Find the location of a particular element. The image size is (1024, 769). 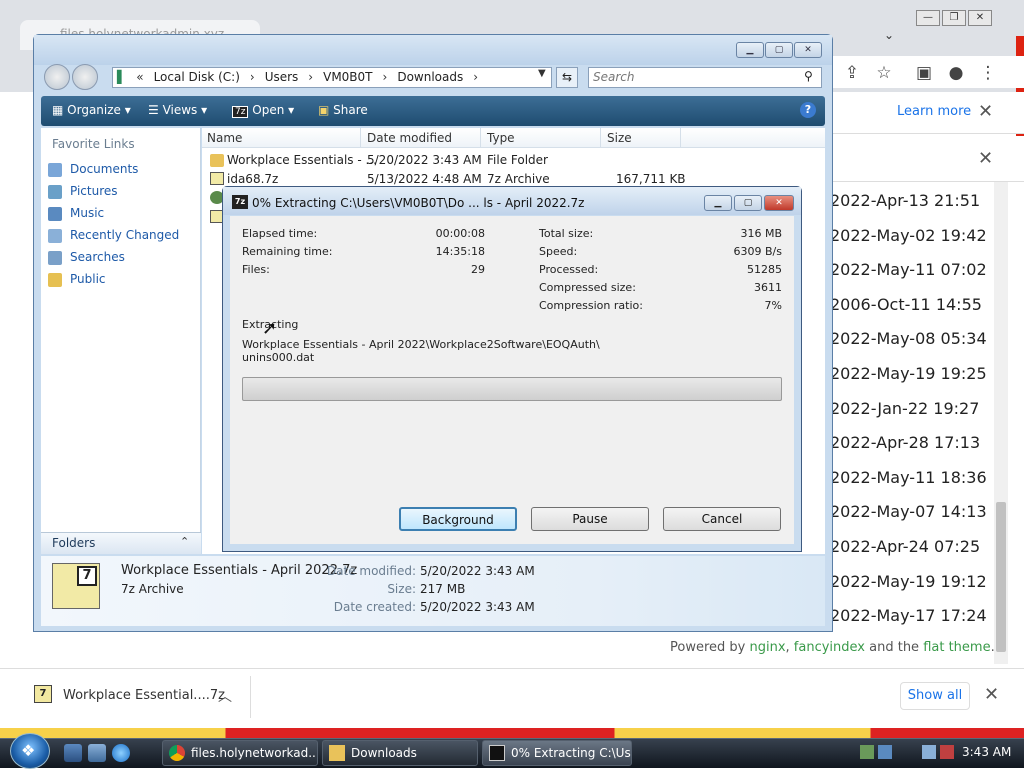

cancel-button: Cancel is located at coordinates (722, 519).